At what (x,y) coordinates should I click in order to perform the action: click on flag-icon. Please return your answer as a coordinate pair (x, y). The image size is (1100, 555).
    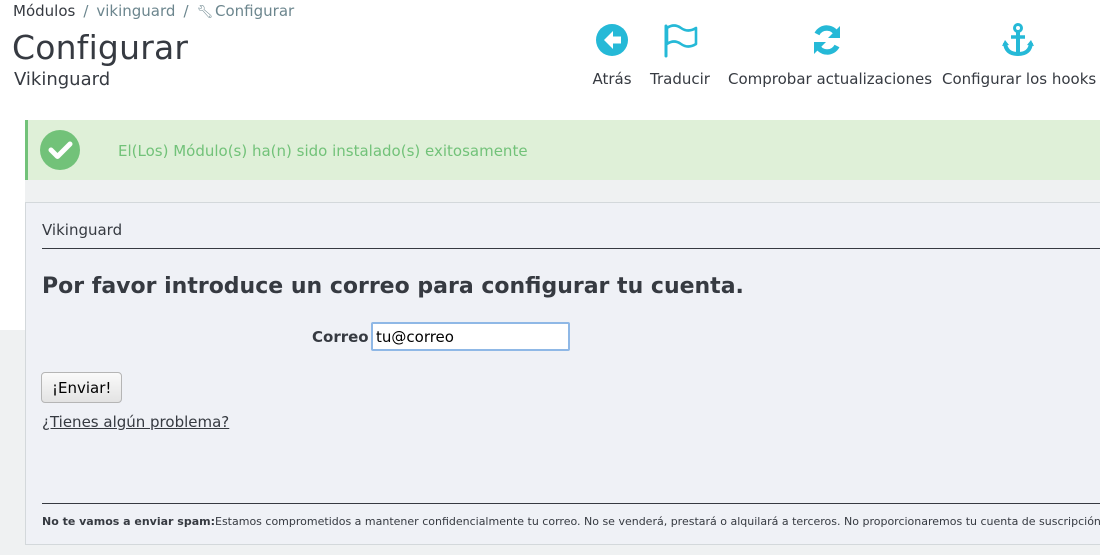
    Looking at the image, I should click on (681, 41).